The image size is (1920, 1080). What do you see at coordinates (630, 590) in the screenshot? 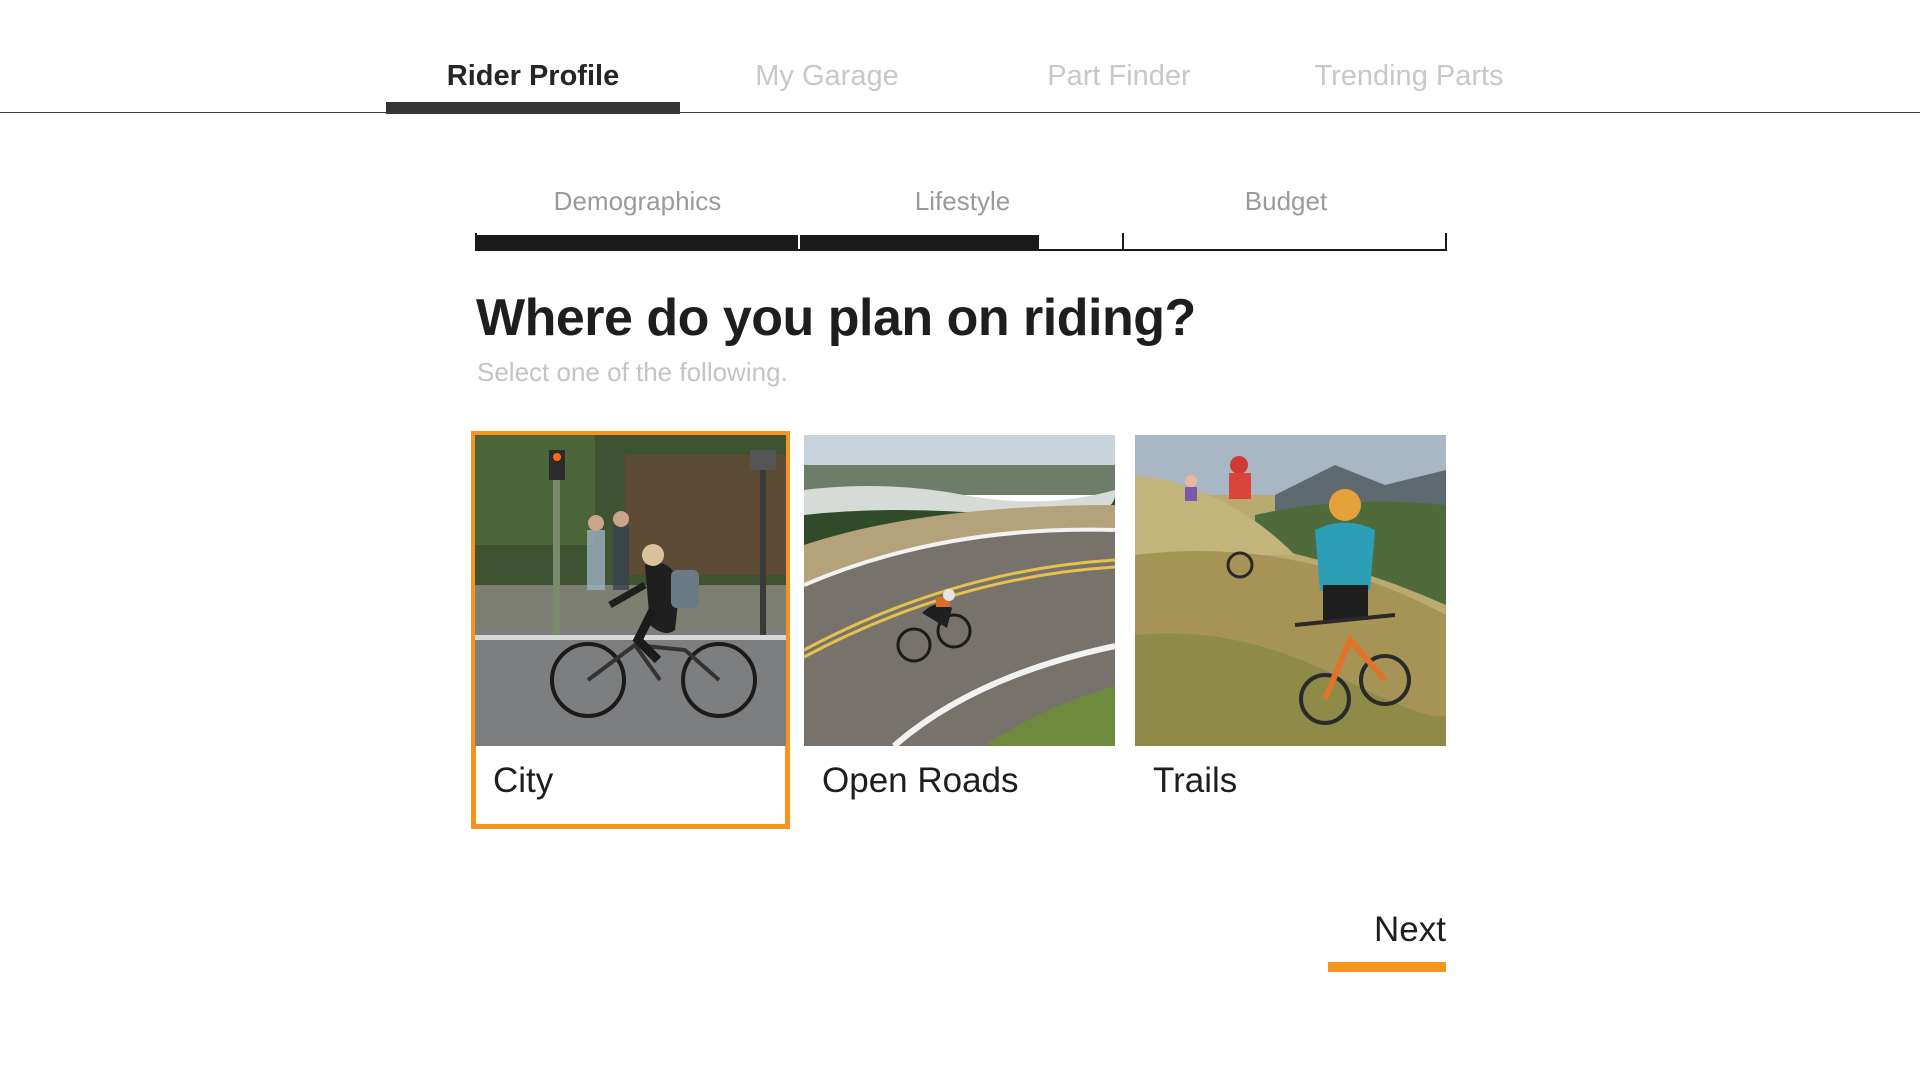
I see `city-cyclist-photo` at bounding box center [630, 590].